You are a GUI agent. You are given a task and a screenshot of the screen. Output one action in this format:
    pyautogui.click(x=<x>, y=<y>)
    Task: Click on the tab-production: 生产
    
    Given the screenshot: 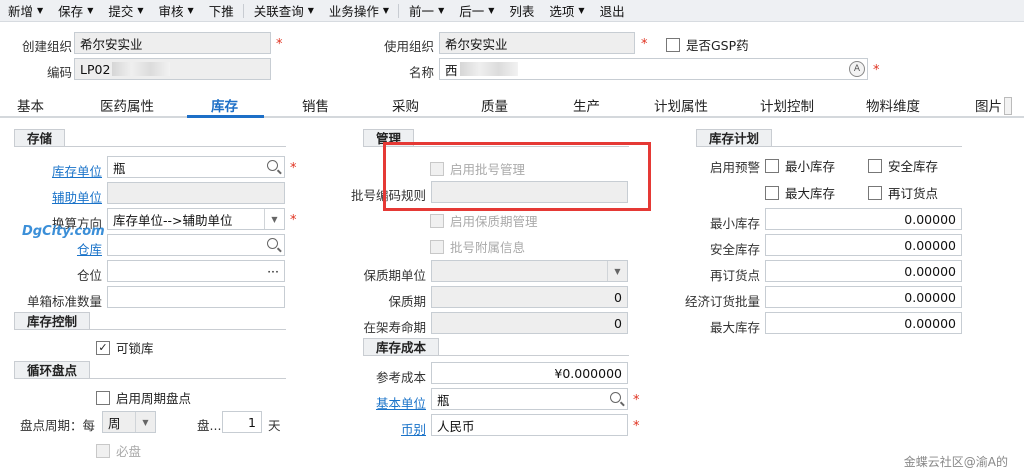 What is the action you would take?
    pyautogui.click(x=586, y=105)
    